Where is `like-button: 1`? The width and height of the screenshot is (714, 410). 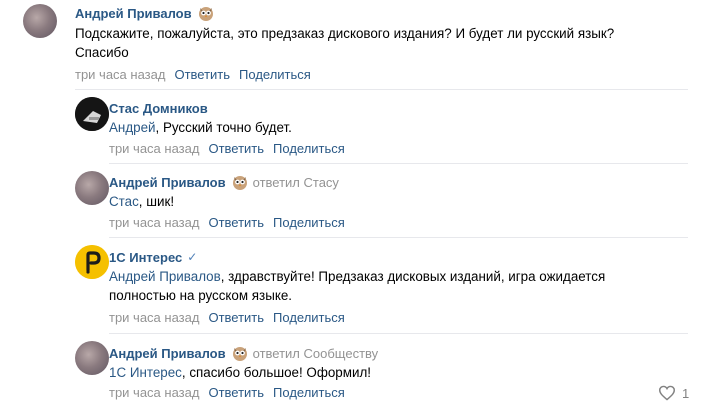
like-button: 1 is located at coordinates (673, 393).